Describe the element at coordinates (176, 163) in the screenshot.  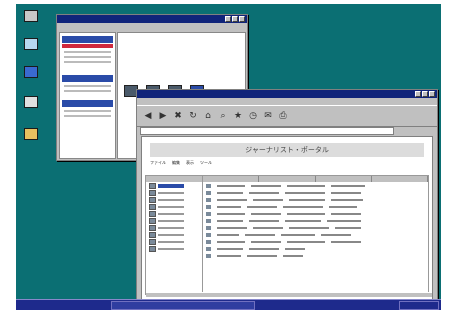
I see `content-menu-item: 編集` at that location.